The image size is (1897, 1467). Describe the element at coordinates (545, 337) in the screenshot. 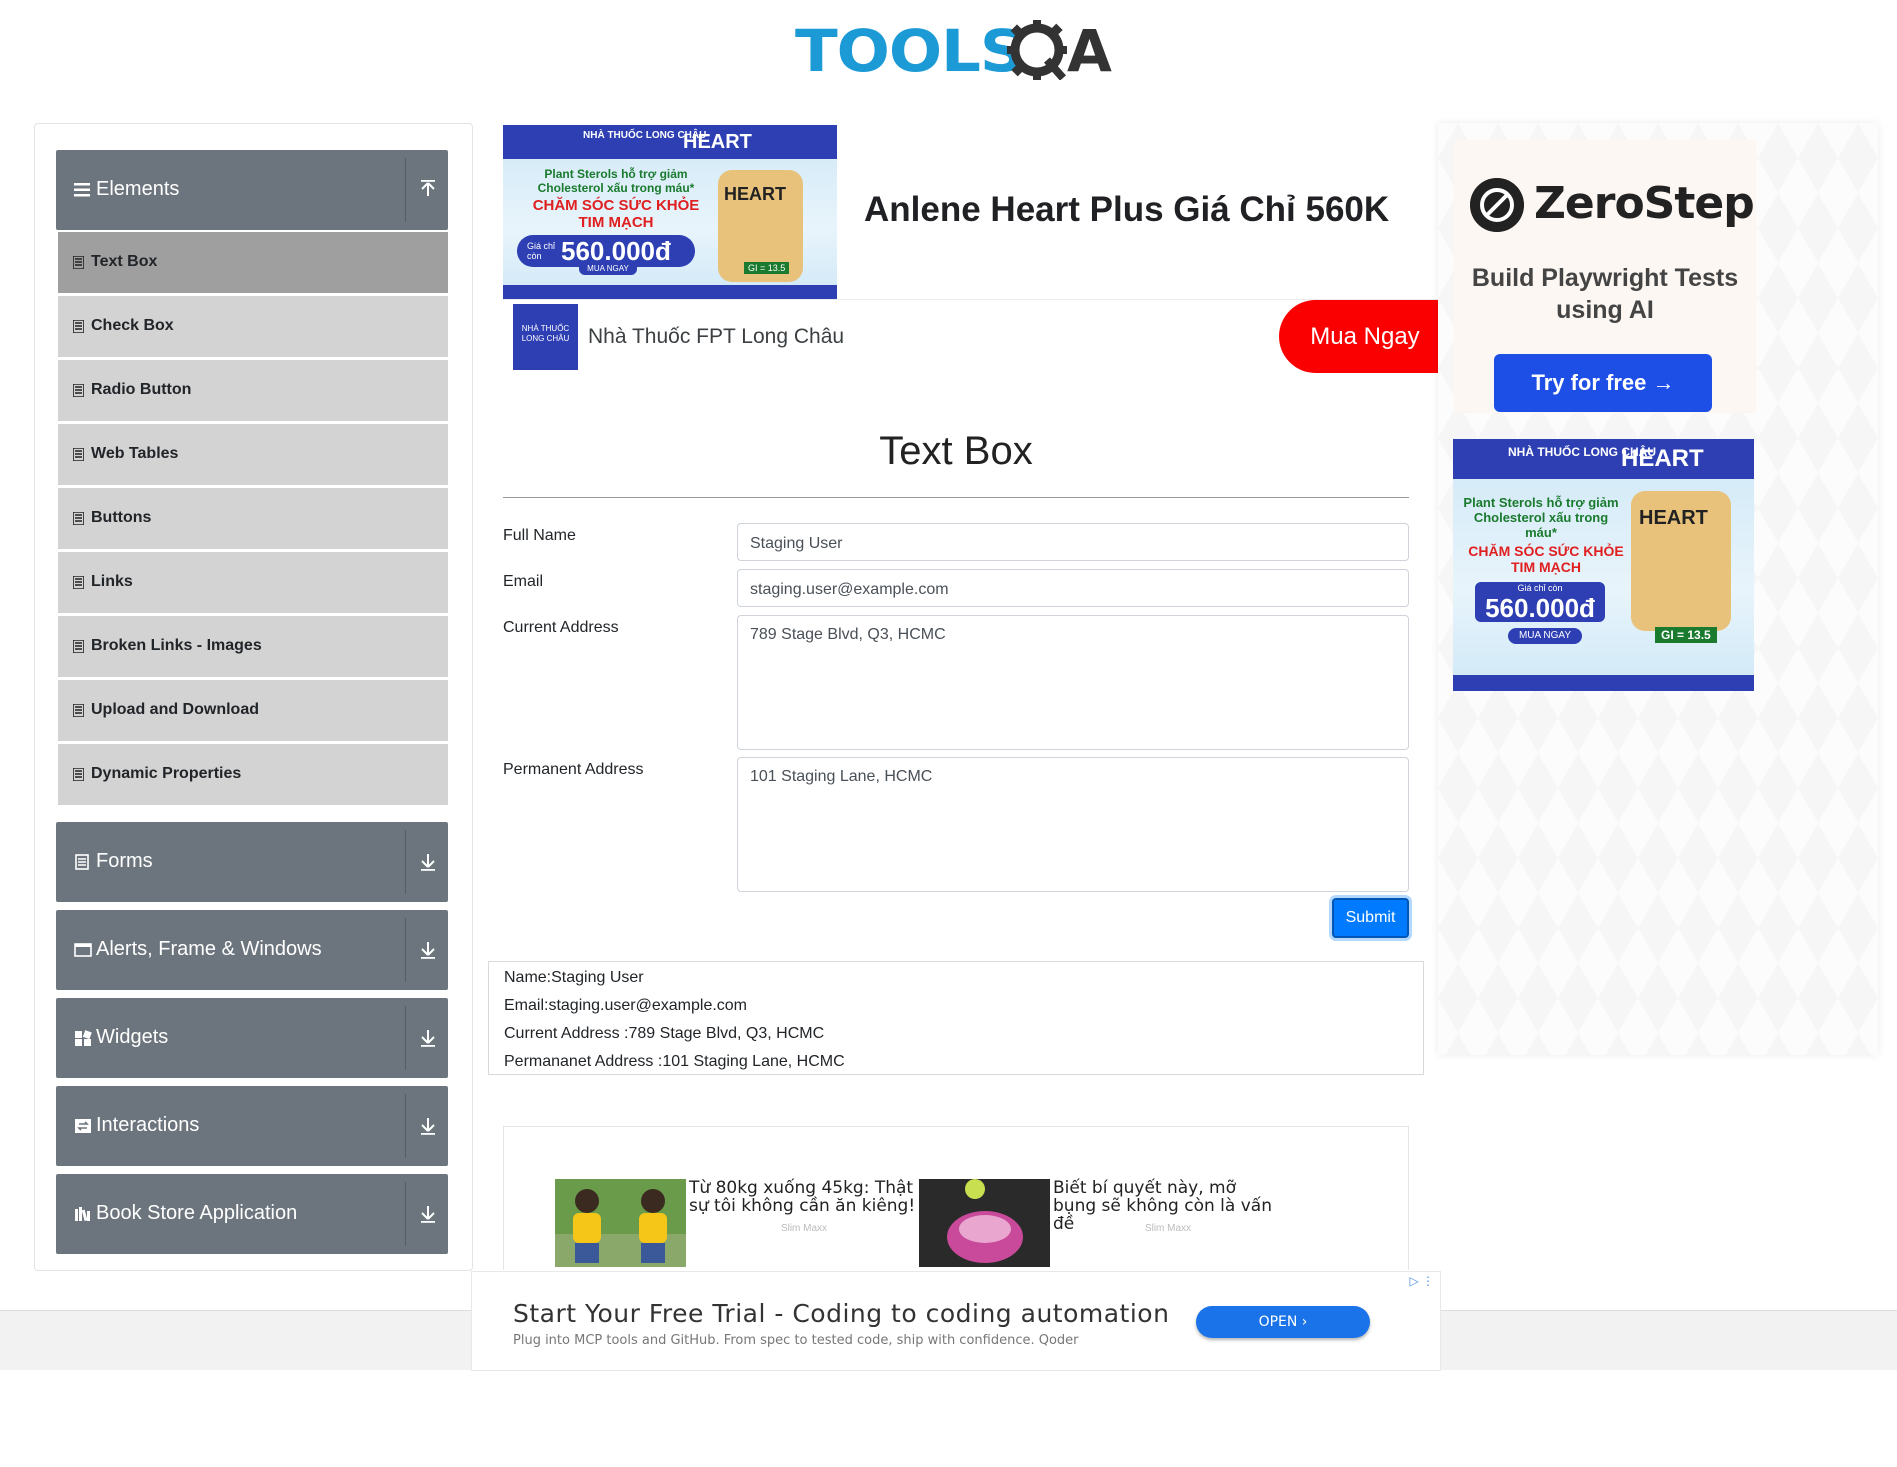

I see `ad-top-advertiser-logo: NHÀ THUỐC LONG CHÂU` at that location.